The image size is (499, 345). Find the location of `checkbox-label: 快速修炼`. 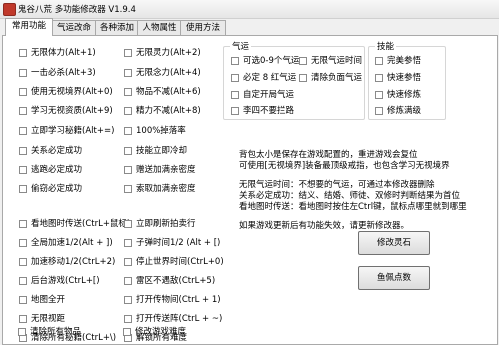

checkbox-label: 快速修炼 is located at coordinates (404, 95).